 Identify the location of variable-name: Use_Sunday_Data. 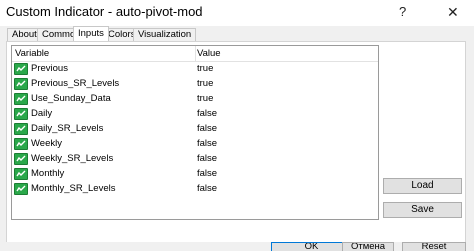
(71, 98).